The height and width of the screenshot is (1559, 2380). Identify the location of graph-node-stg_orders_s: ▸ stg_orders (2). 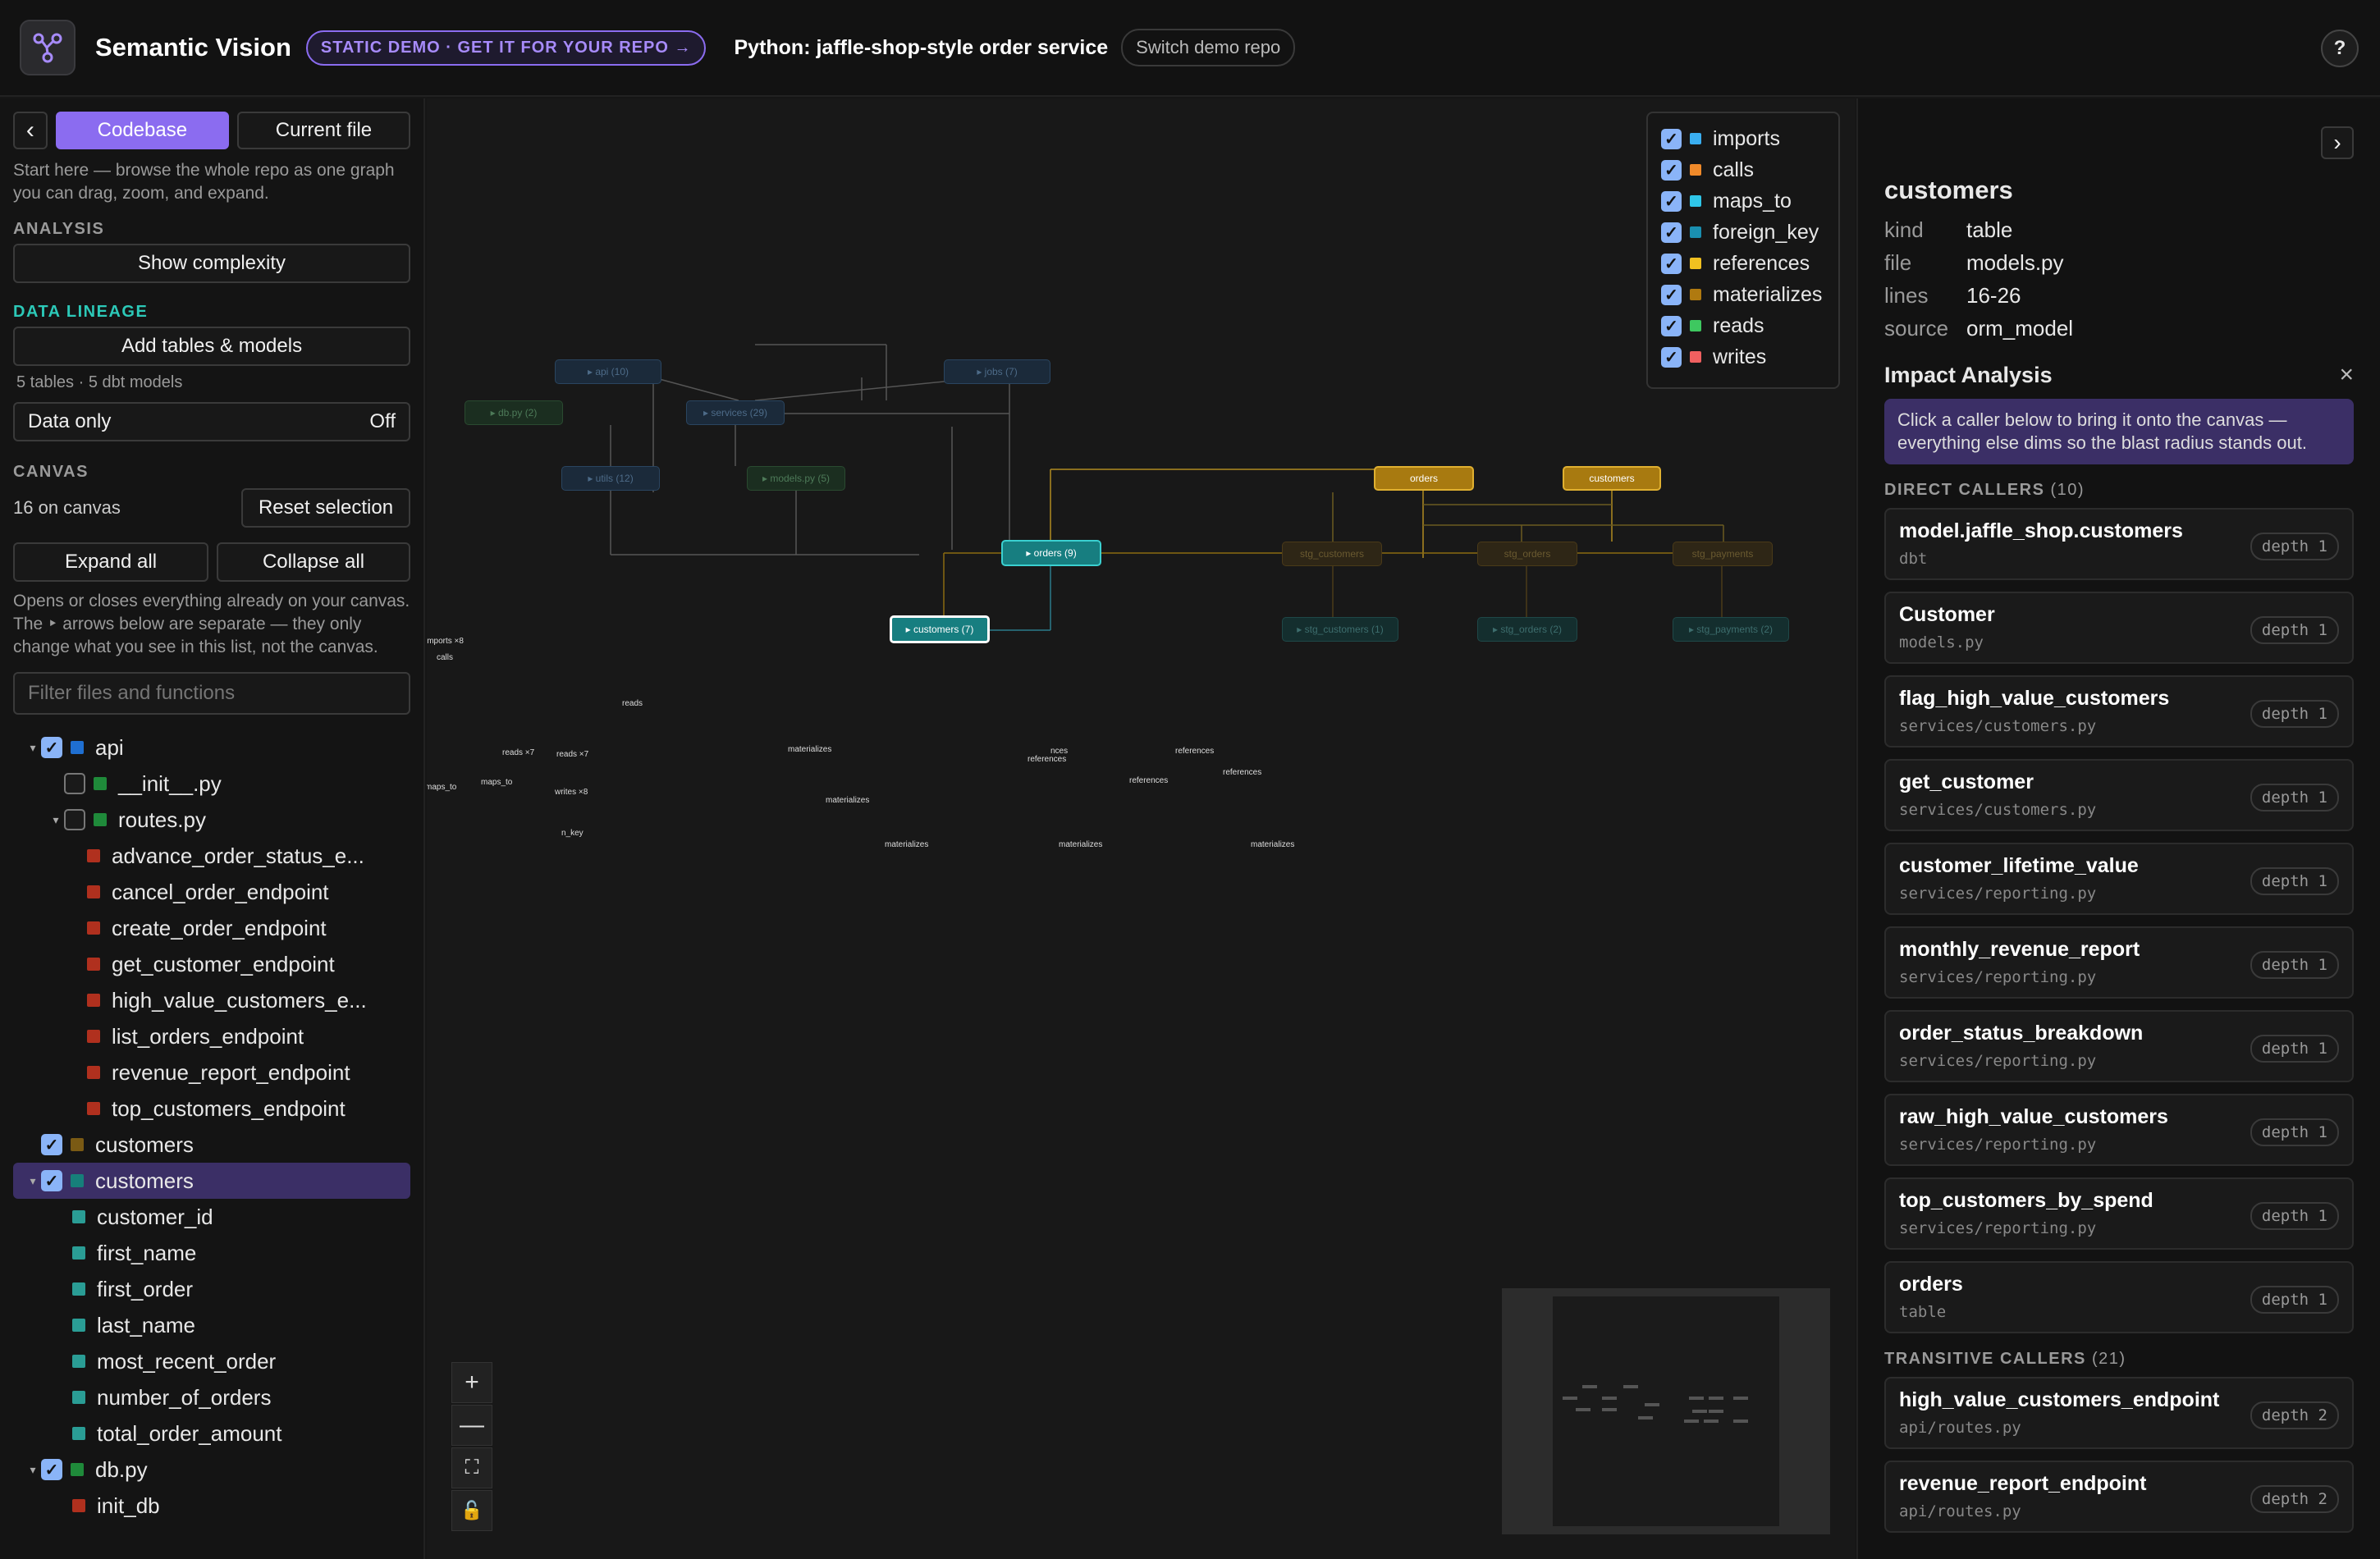
(1527, 629).